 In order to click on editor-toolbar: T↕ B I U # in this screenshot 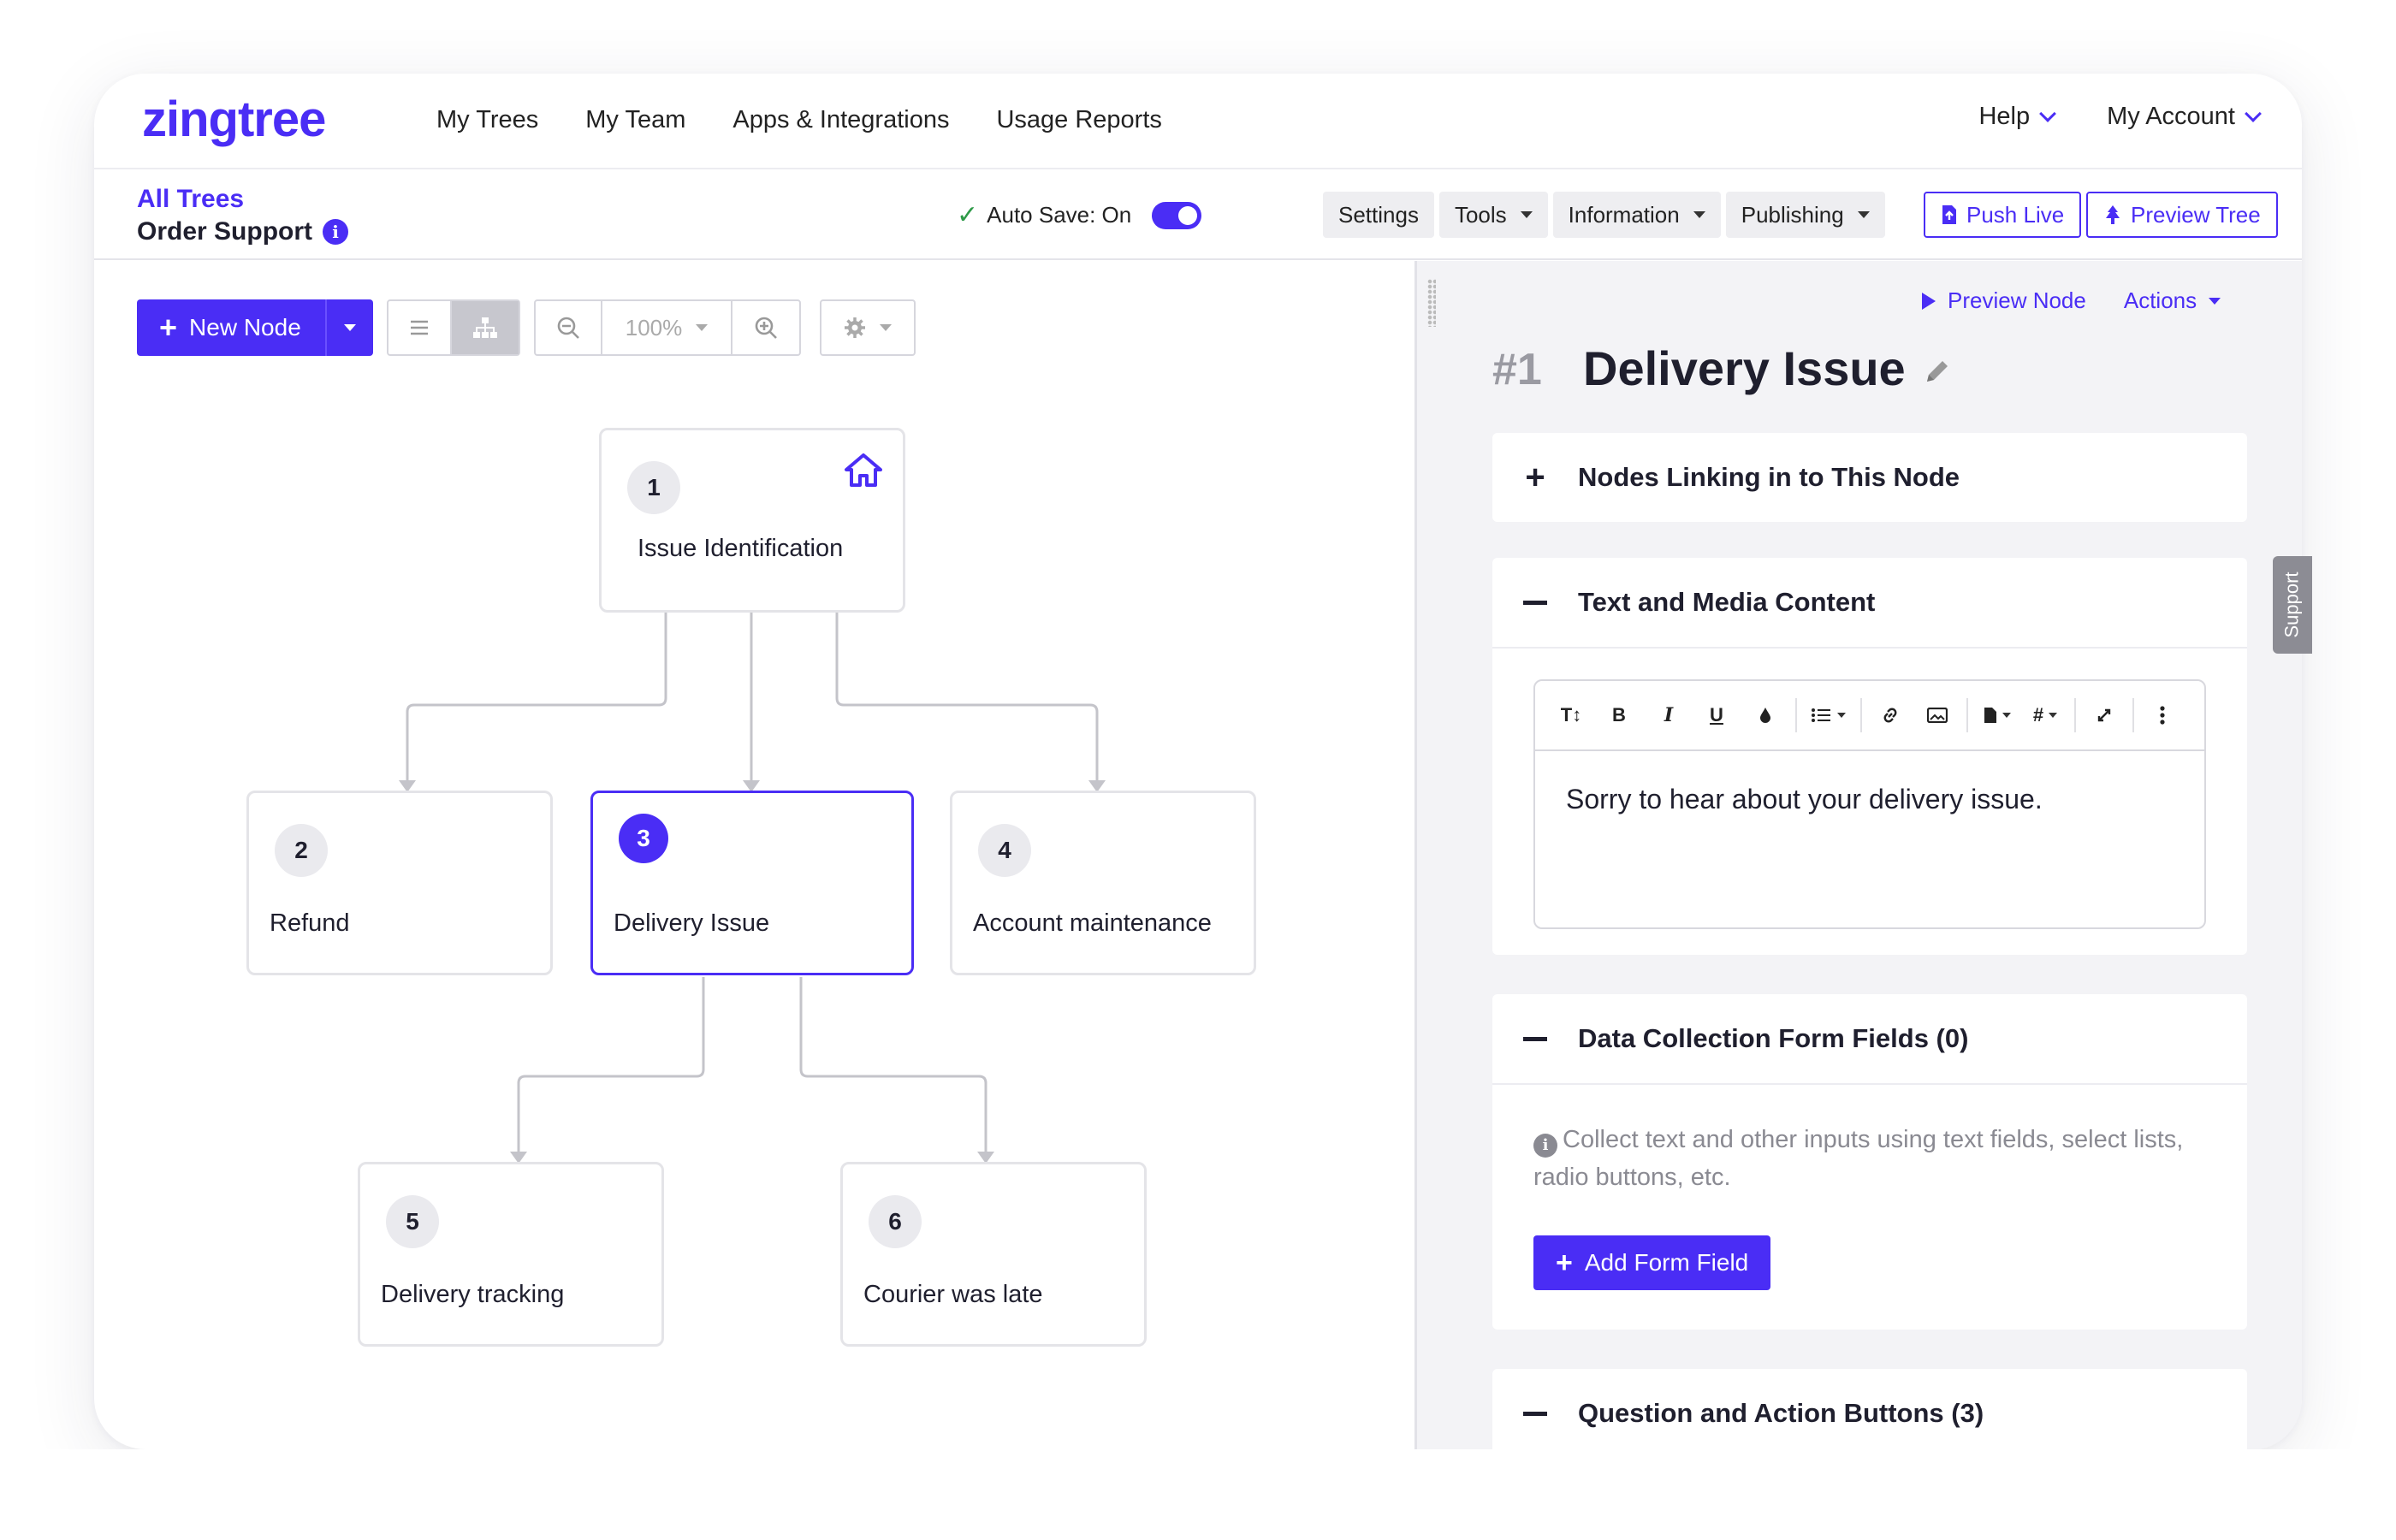, I will do `click(1870, 716)`.